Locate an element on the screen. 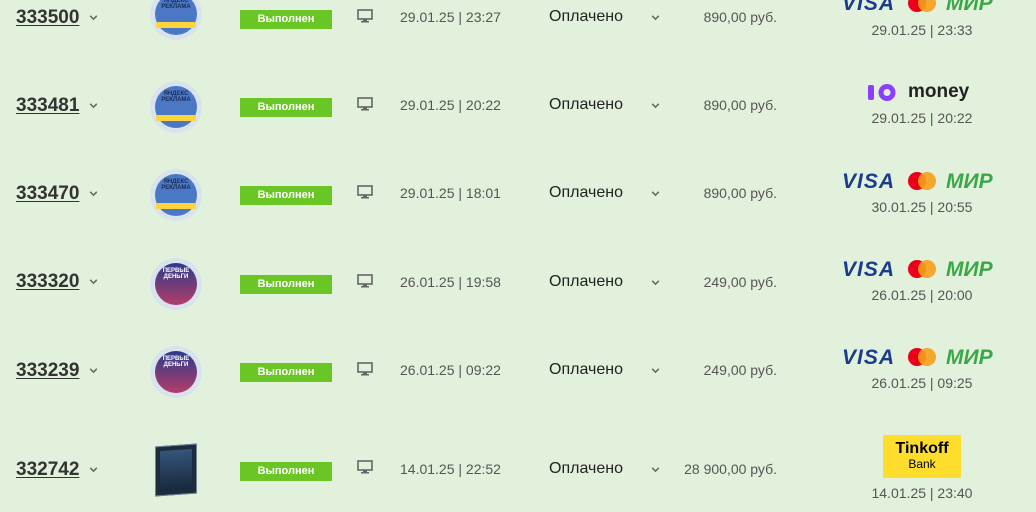 The height and width of the screenshot is (512, 1036). product-thumbnail is located at coordinates (176, 470).